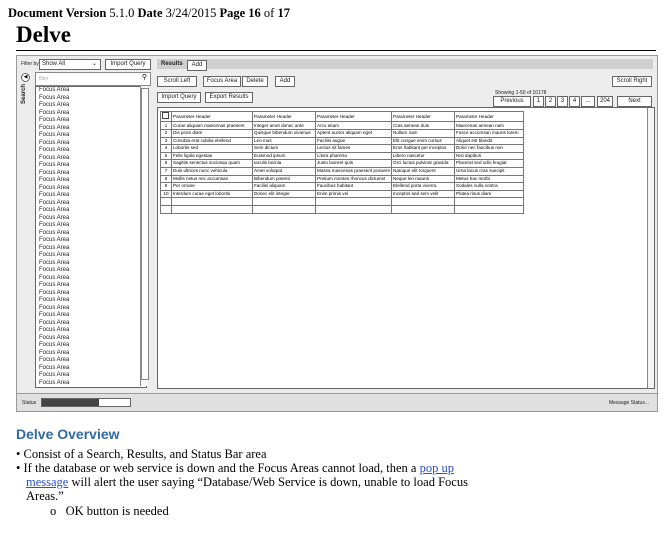  Describe the element at coordinates (538, 101) in the screenshot. I see `page-1-button: 1` at that location.